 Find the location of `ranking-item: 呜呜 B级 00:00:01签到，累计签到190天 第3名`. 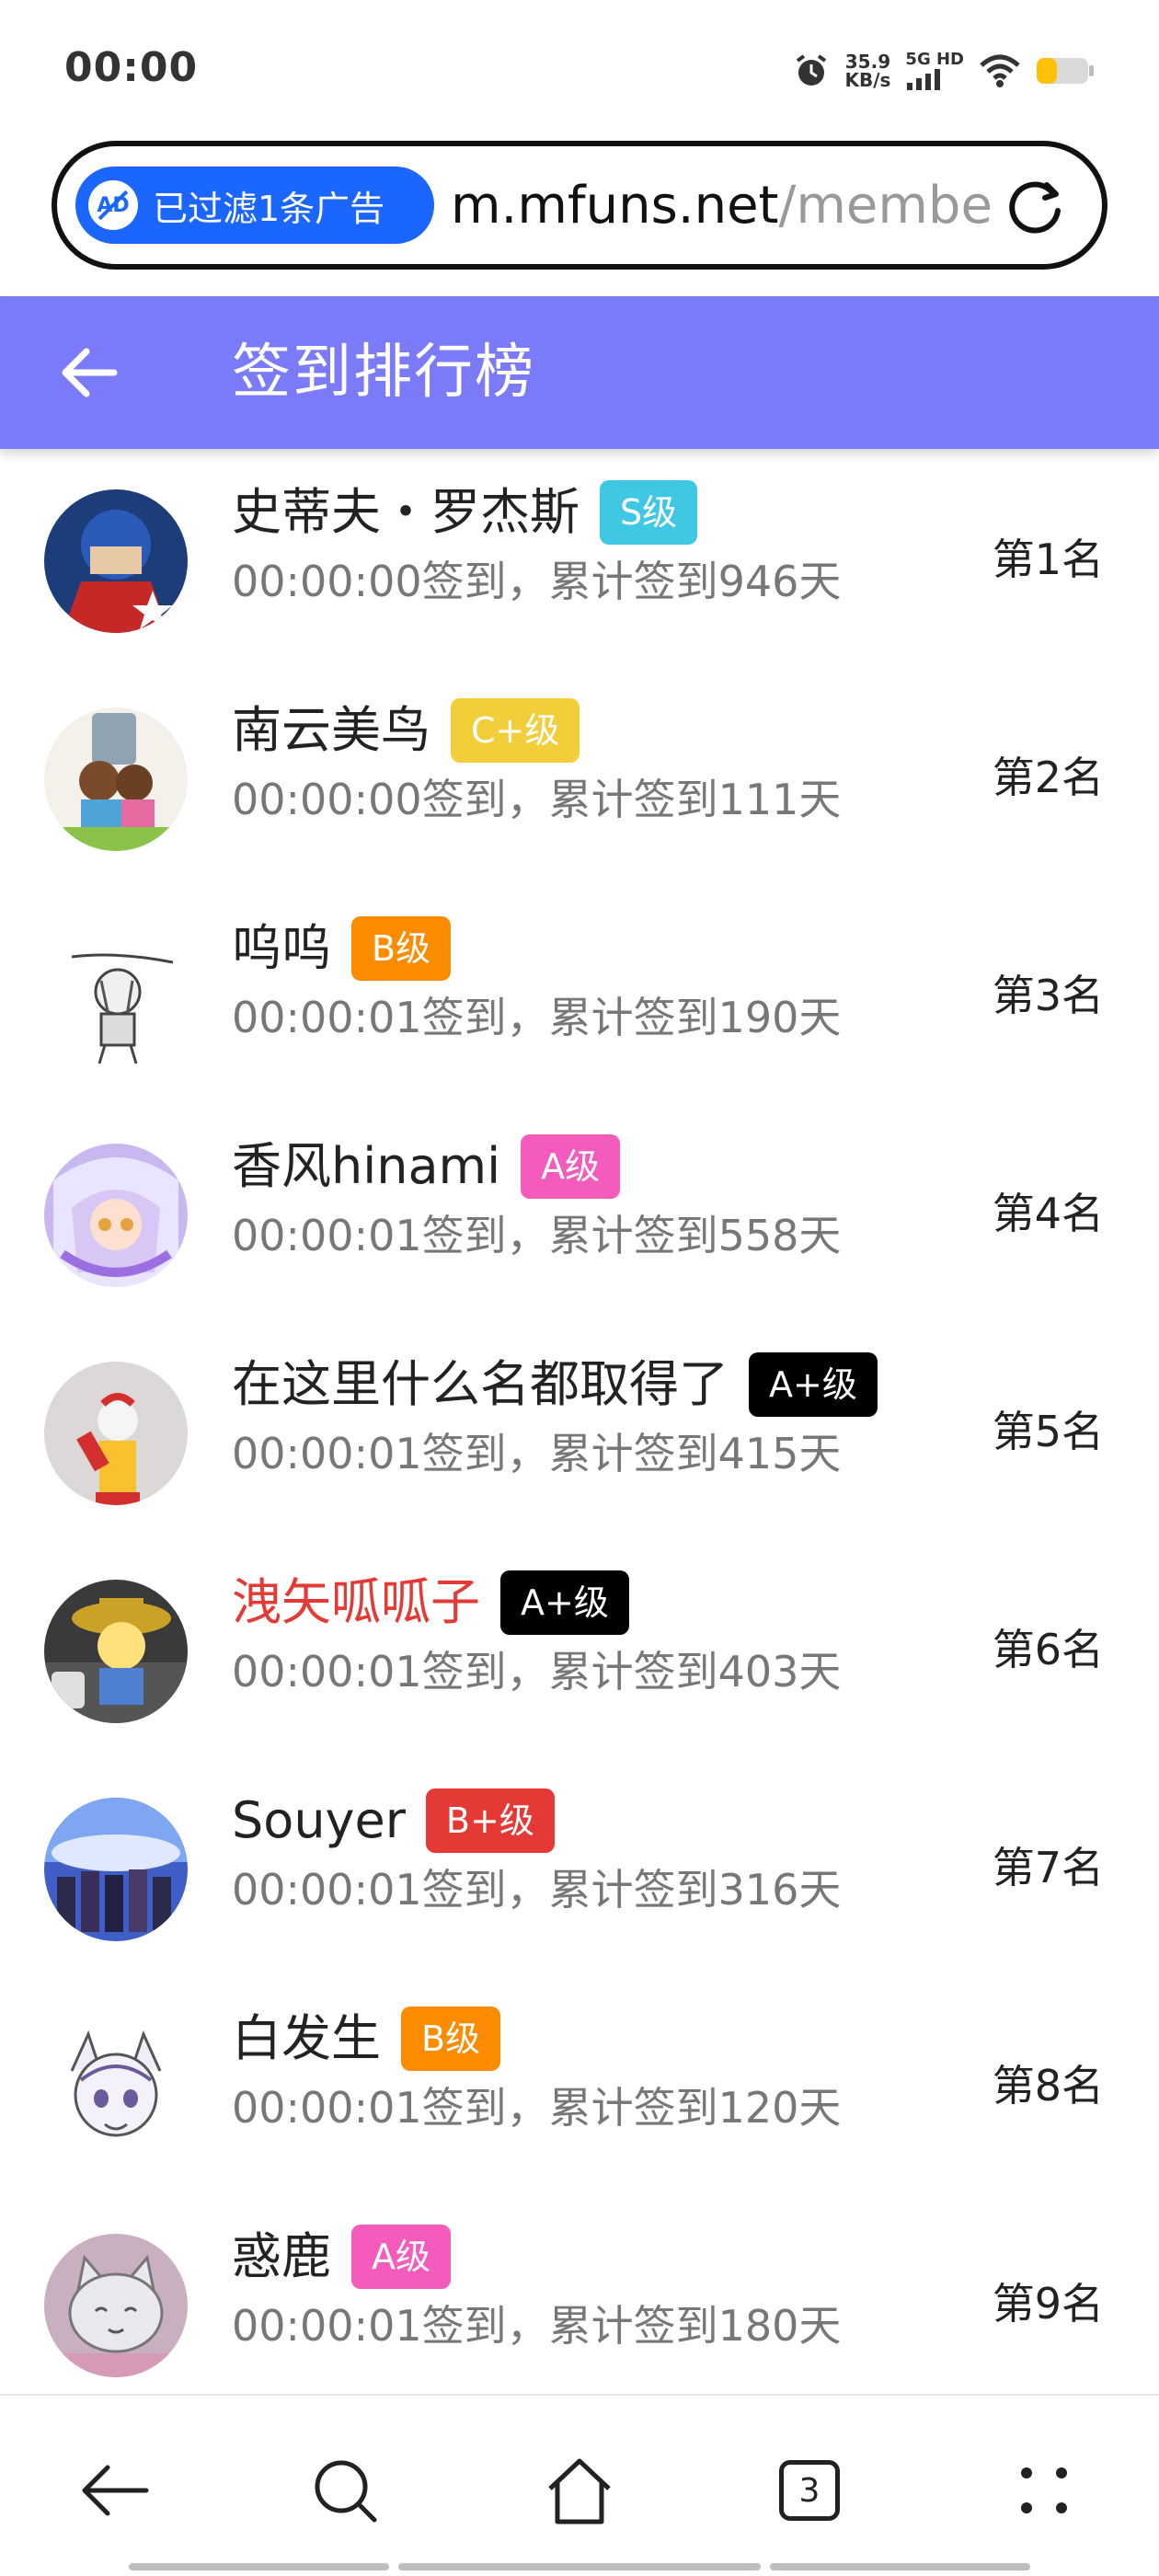

ranking-item: 呜呜 B级 00:00:01签到，累计签到190天 第3名 is located at coordinates (579, 994).